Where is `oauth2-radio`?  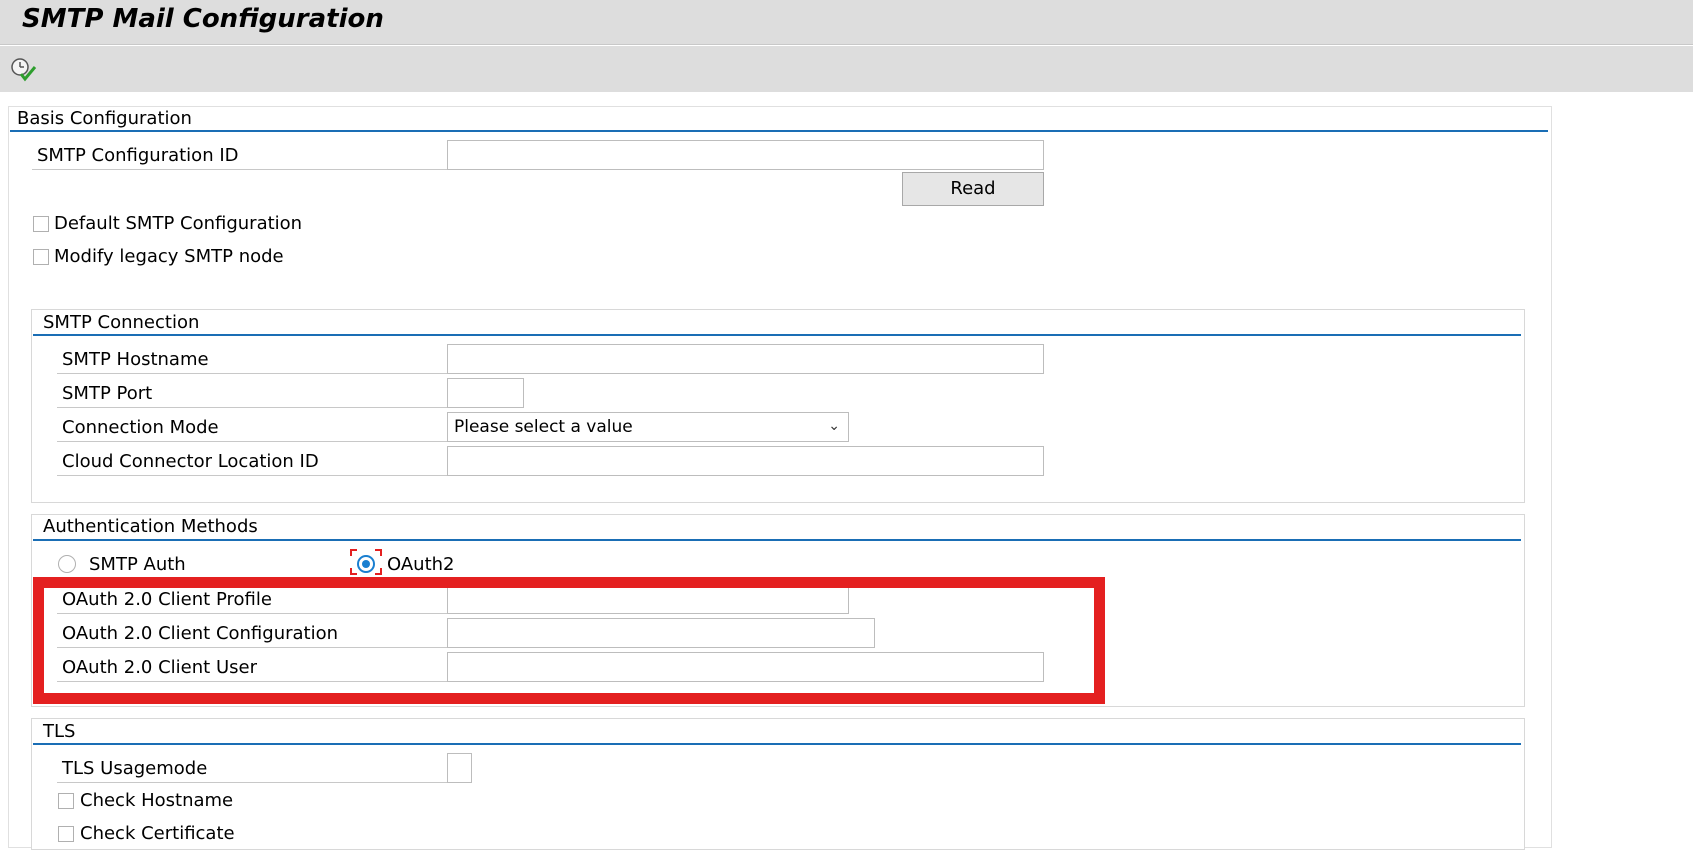 oauth2-radio is located at coordinates (366, 564).